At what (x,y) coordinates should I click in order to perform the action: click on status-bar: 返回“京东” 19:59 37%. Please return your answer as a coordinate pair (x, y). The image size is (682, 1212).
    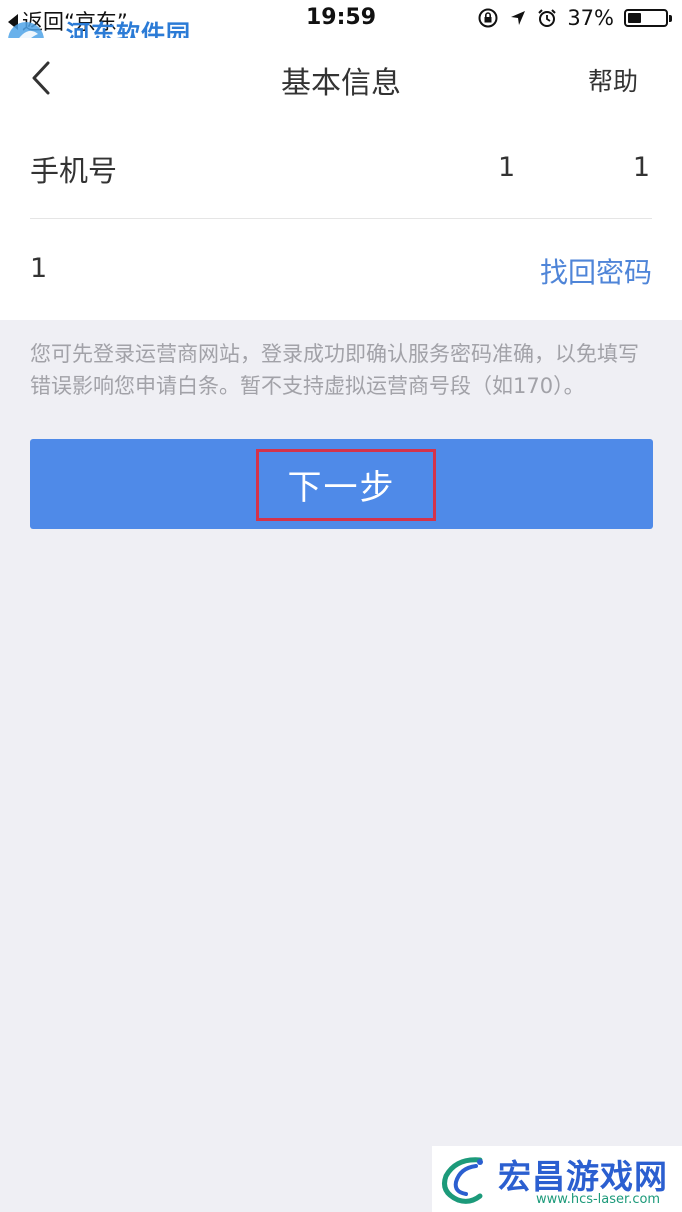
    Looking at the image, I should click on (341, 19).